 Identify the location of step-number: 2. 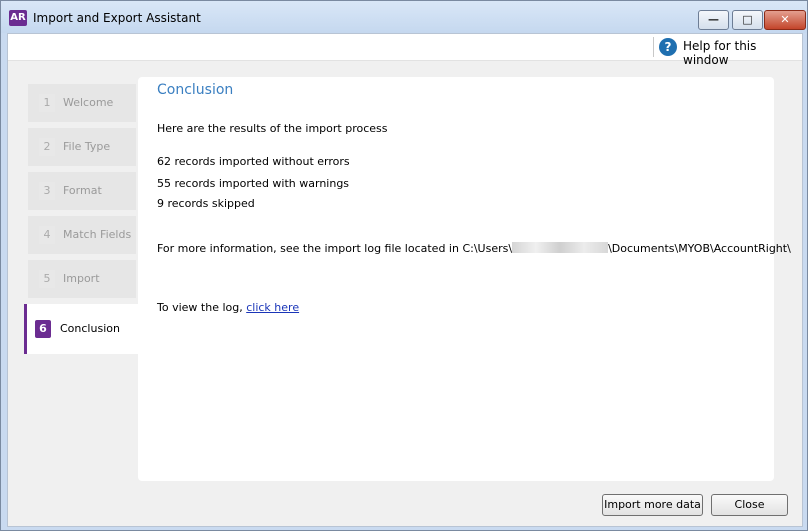
(47, 147).